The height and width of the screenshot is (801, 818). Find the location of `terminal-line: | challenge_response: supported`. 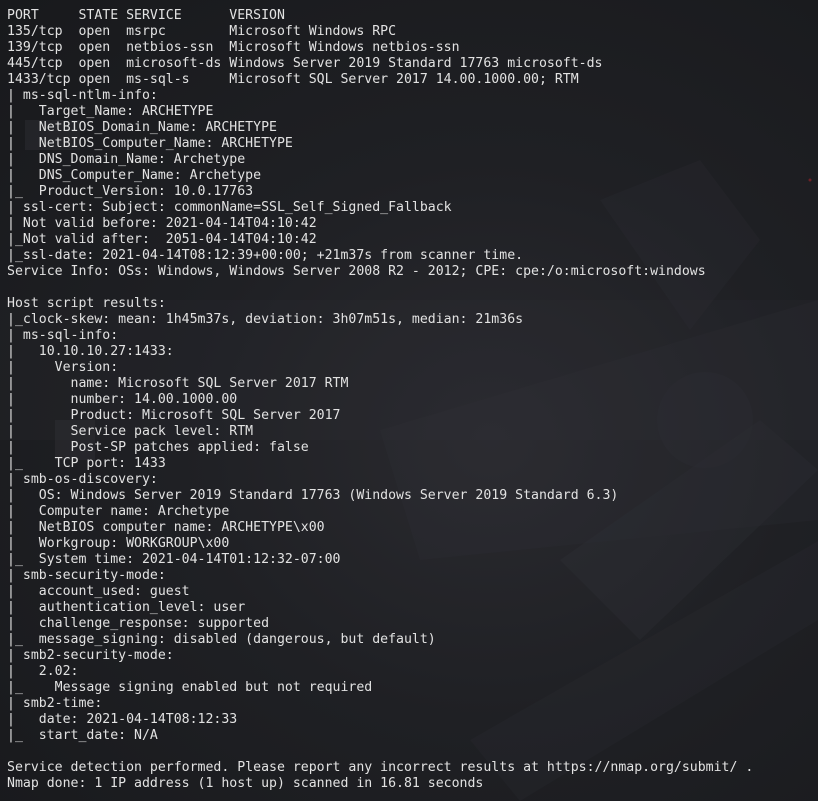

terminal-line: | challenge_response: supported is located at coordinates (138, 623).